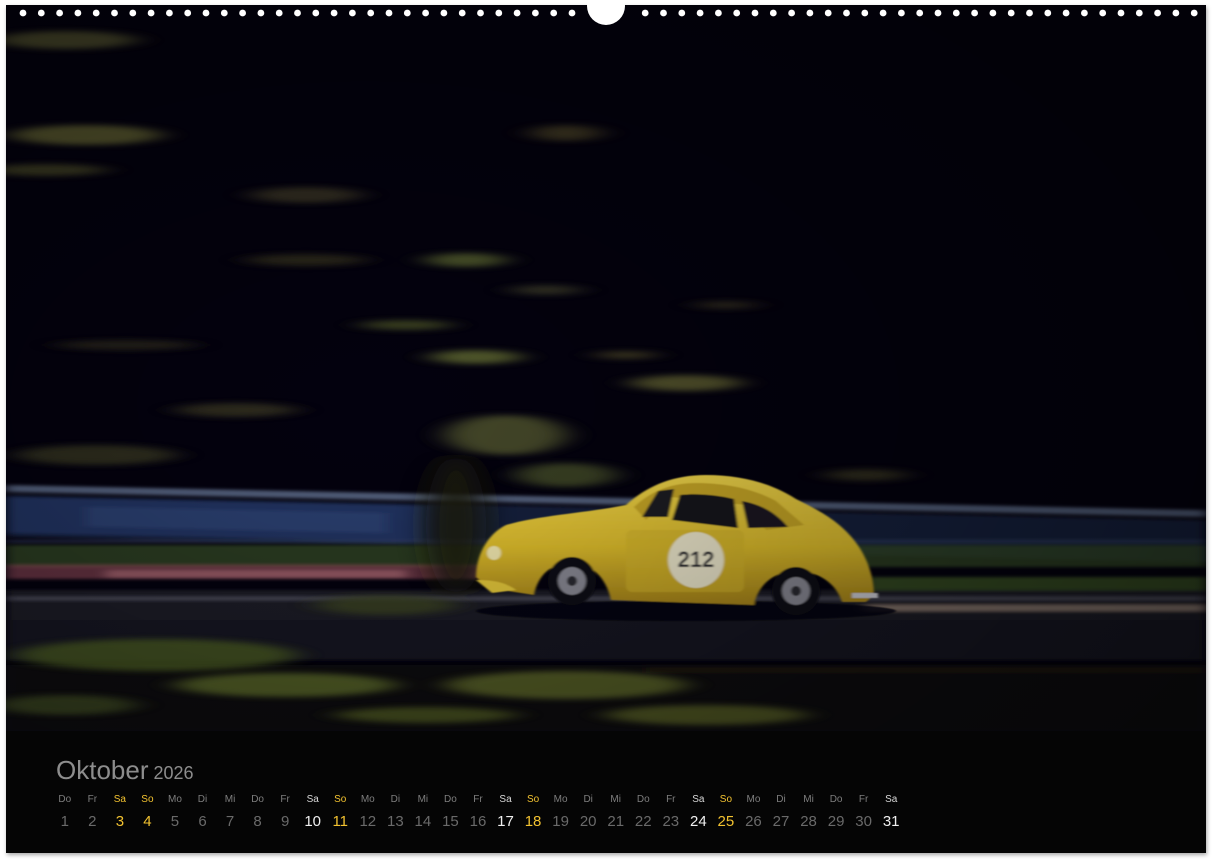 This screenshot has width=1214, height=862. What do you see at coordinates (120, 821) in the screenshot?
I see `date-number: 3` at bounding box center [120, 821].